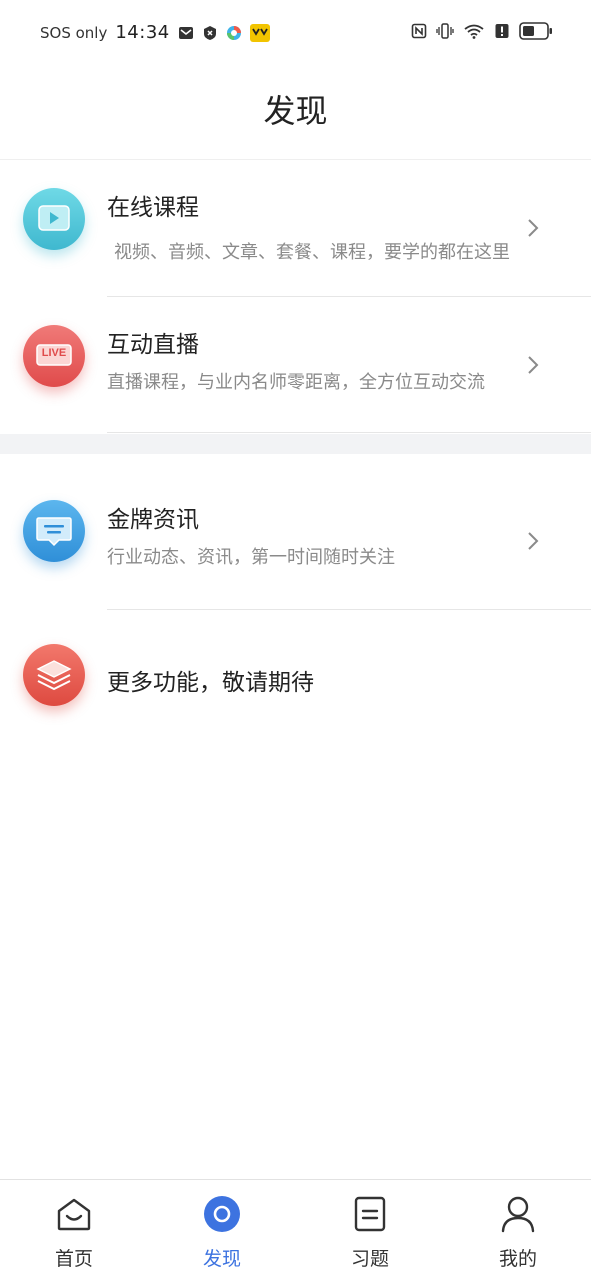 The height and width of the screenshot is (1280, 591). I want to click on home-icon, so click(74, 1214).